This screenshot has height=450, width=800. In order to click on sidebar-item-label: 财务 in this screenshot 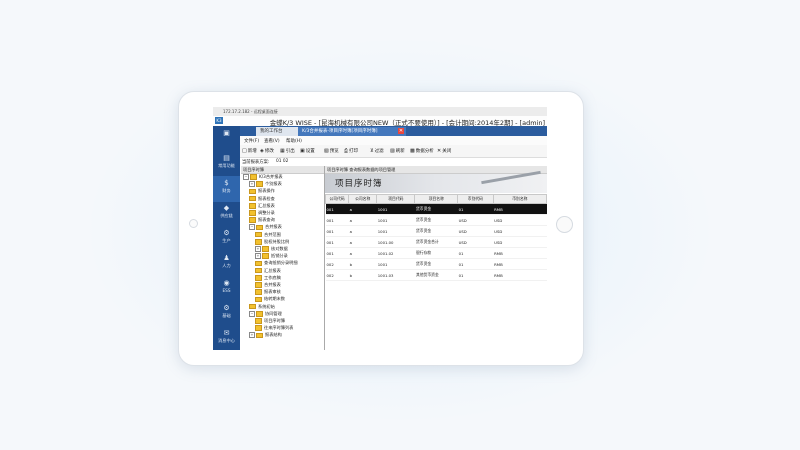, I will do `click(226, 190)`.